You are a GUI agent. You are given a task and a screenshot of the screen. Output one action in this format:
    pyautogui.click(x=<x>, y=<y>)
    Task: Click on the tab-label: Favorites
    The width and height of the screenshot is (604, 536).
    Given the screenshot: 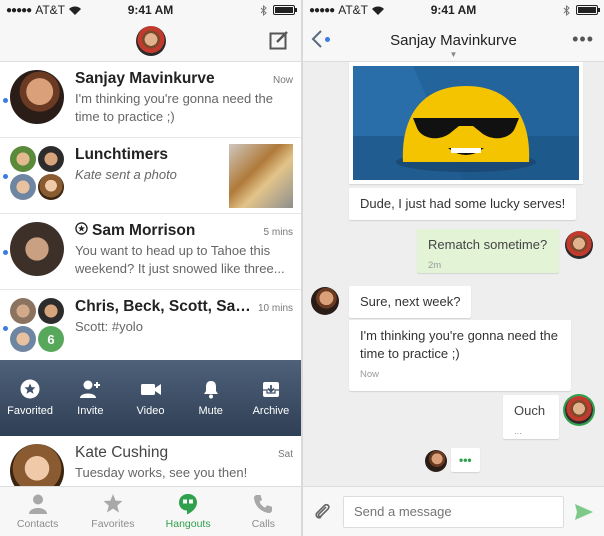 What is the action you would take?
    pyautogui.click(x=113, y=524)
    